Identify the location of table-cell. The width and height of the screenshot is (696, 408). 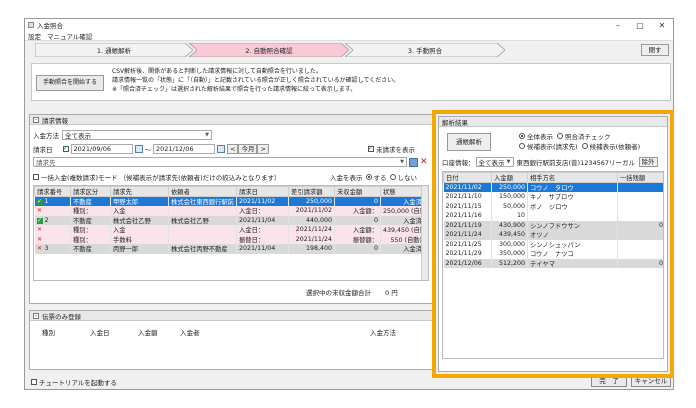
(640, 197).